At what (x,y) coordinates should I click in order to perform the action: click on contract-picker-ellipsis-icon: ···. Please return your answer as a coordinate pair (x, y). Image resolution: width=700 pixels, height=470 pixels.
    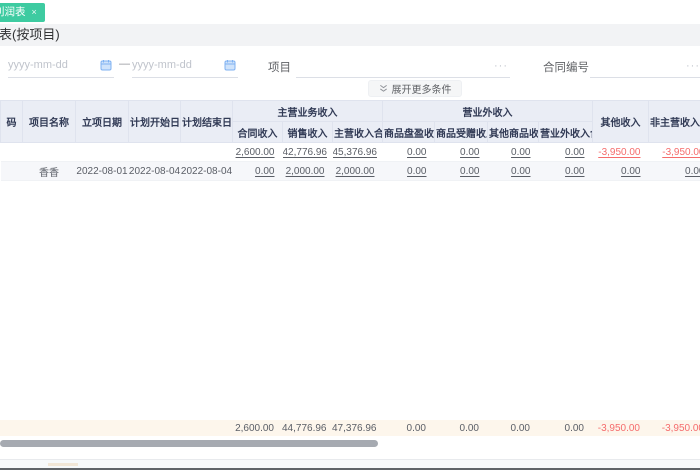
    Looking at the image, I should click on (693, 66).